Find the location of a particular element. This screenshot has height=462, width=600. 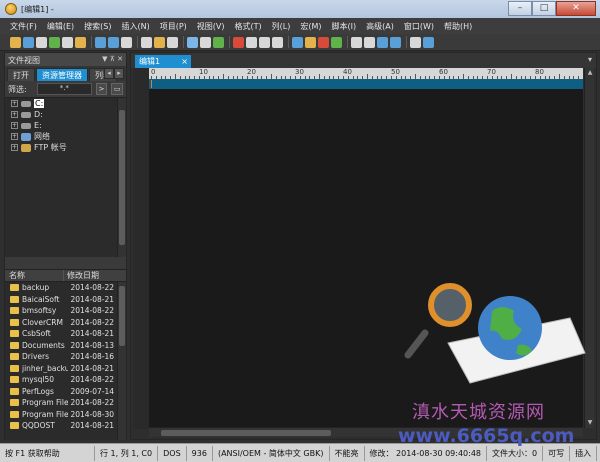

drive-icon is located at coordinates (26, 125).